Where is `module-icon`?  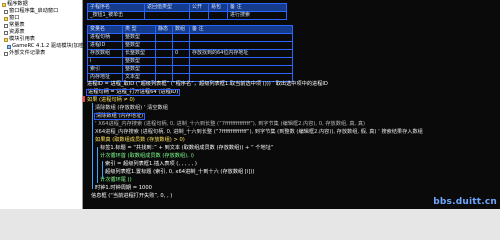 module-icon is located at coordinates (9, 47).